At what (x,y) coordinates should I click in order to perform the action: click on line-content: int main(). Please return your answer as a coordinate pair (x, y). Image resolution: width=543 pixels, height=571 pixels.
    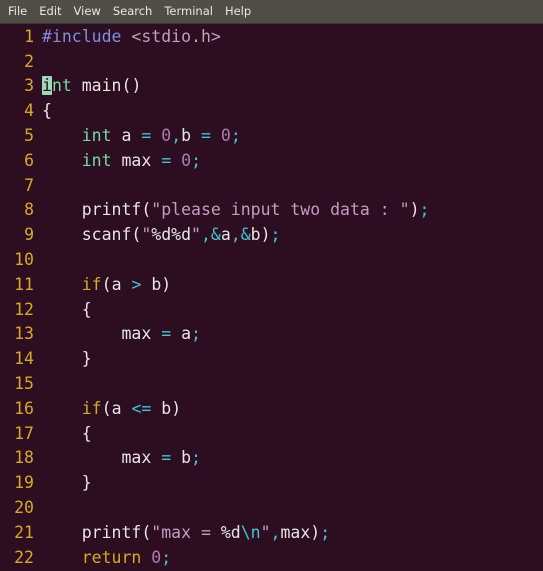
    Looking at the image, I should click on (292, 86).